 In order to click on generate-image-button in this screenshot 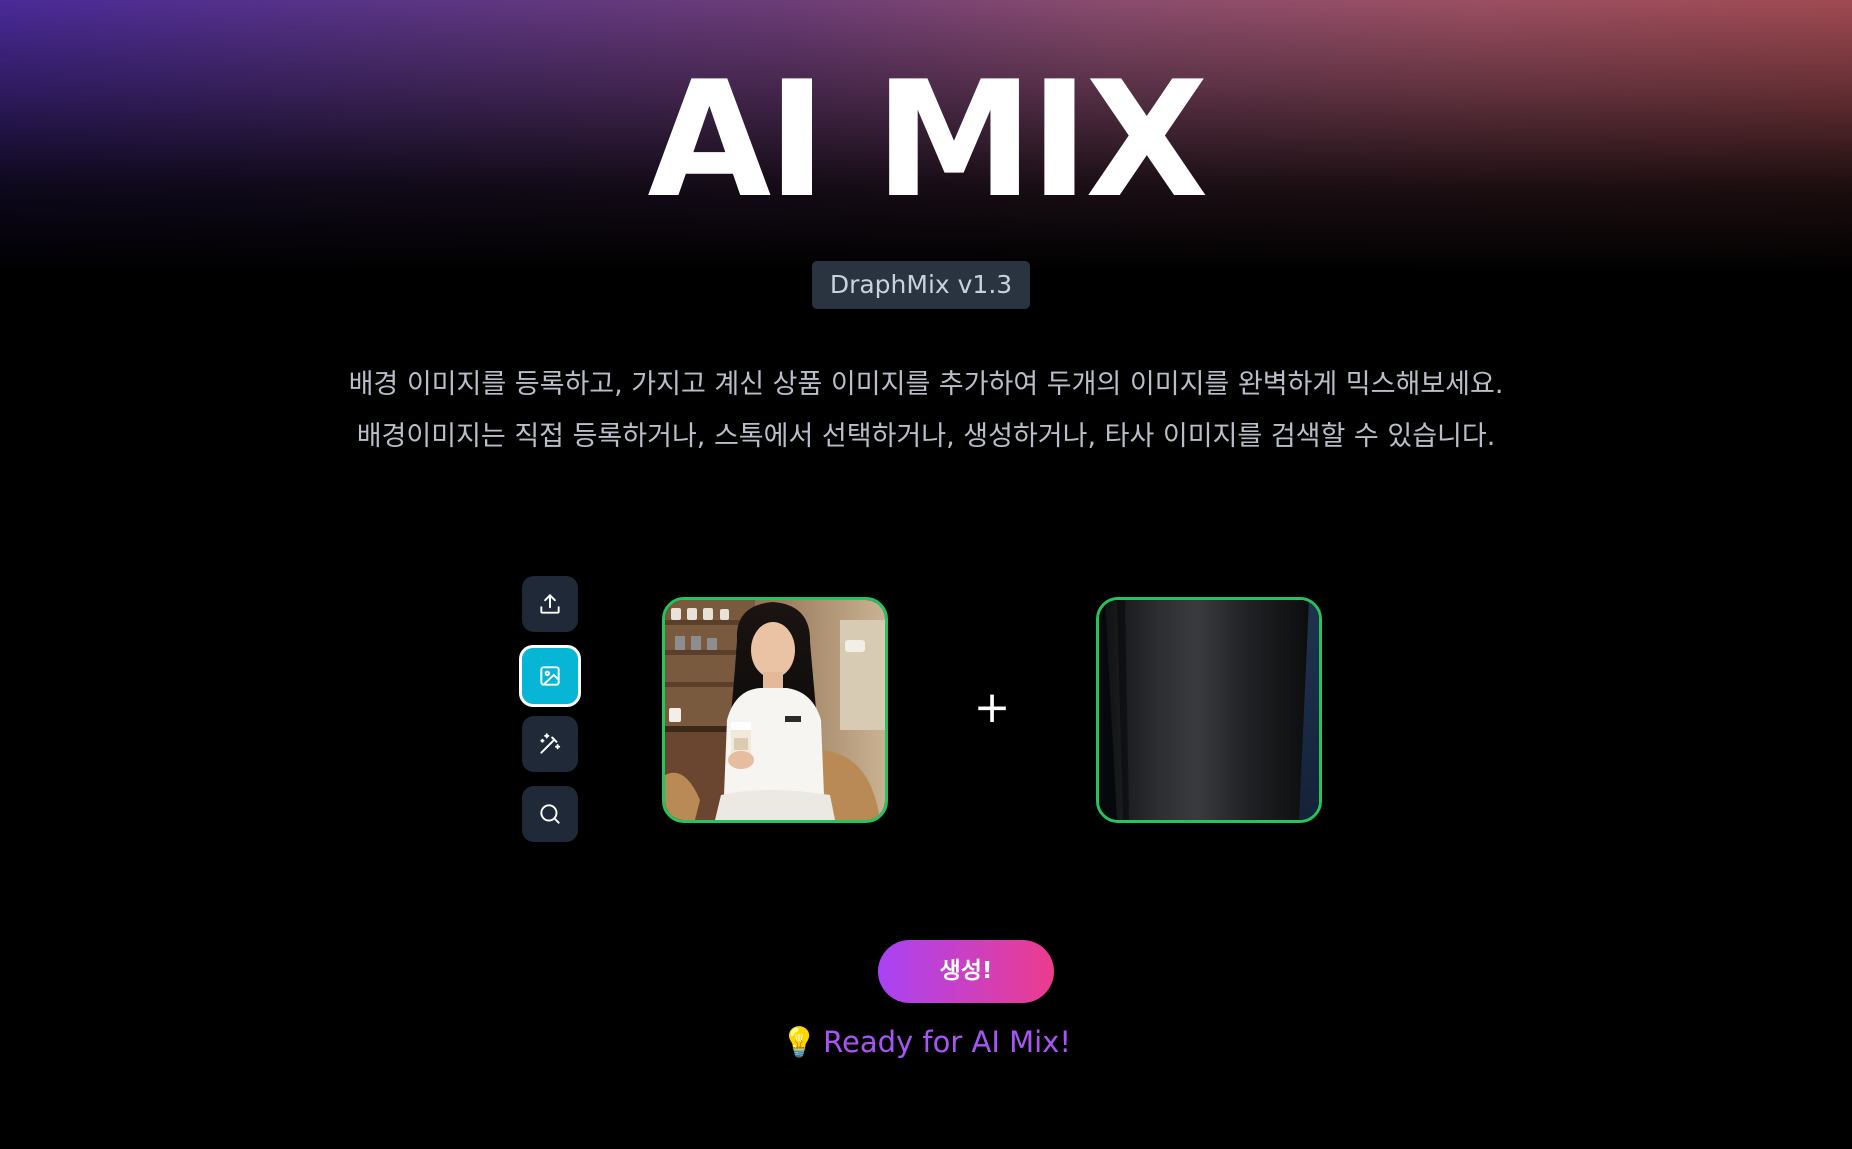, I will do `click(550, 744)`.